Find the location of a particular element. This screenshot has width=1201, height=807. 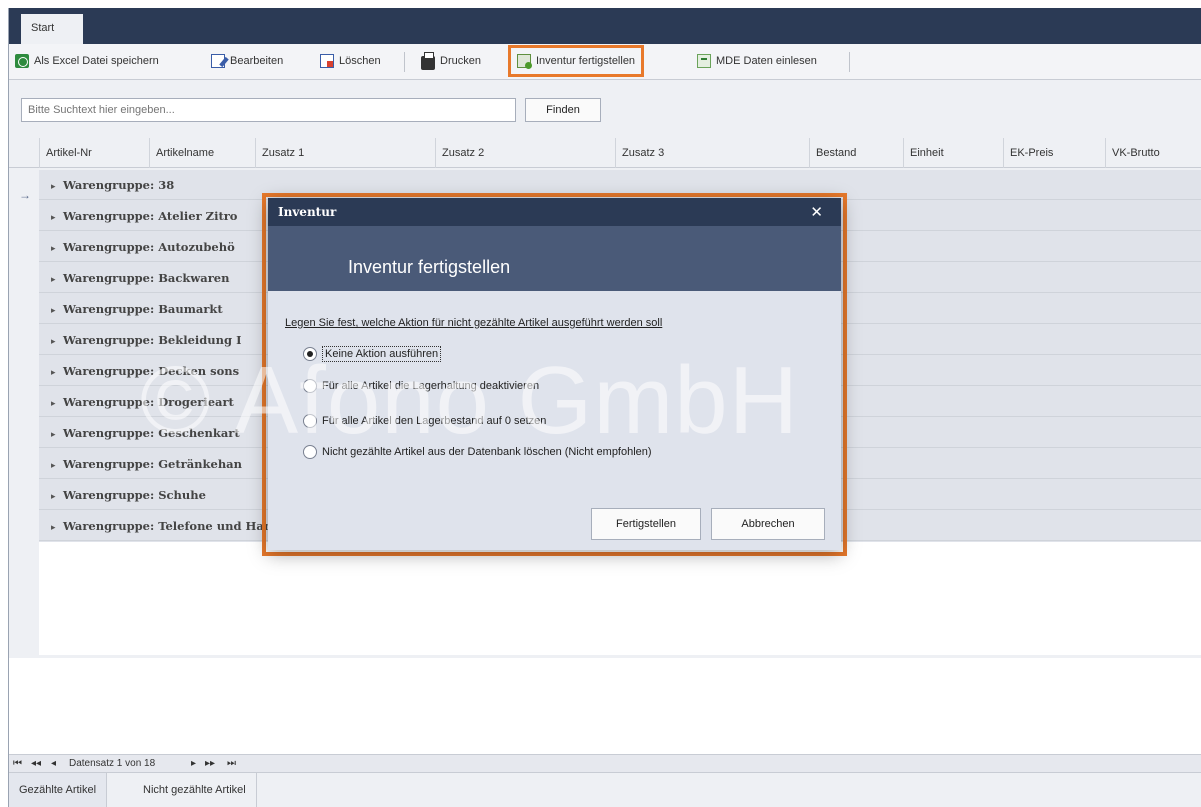

search-input is located at coordinates (268, 110).